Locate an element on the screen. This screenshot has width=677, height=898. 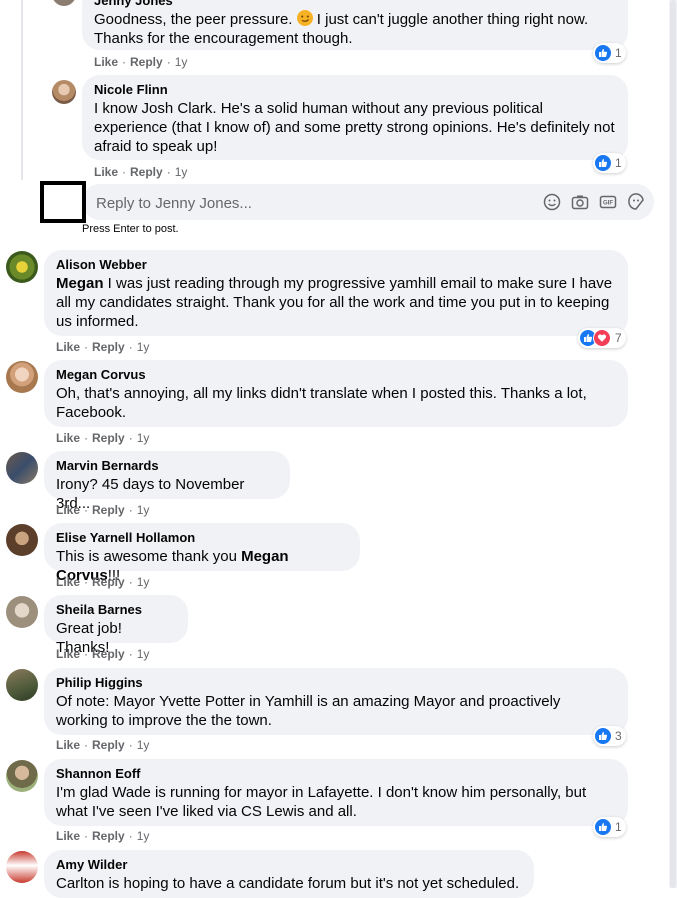
comment-author: Sheila Barnes is located at coordinates (116, 610).